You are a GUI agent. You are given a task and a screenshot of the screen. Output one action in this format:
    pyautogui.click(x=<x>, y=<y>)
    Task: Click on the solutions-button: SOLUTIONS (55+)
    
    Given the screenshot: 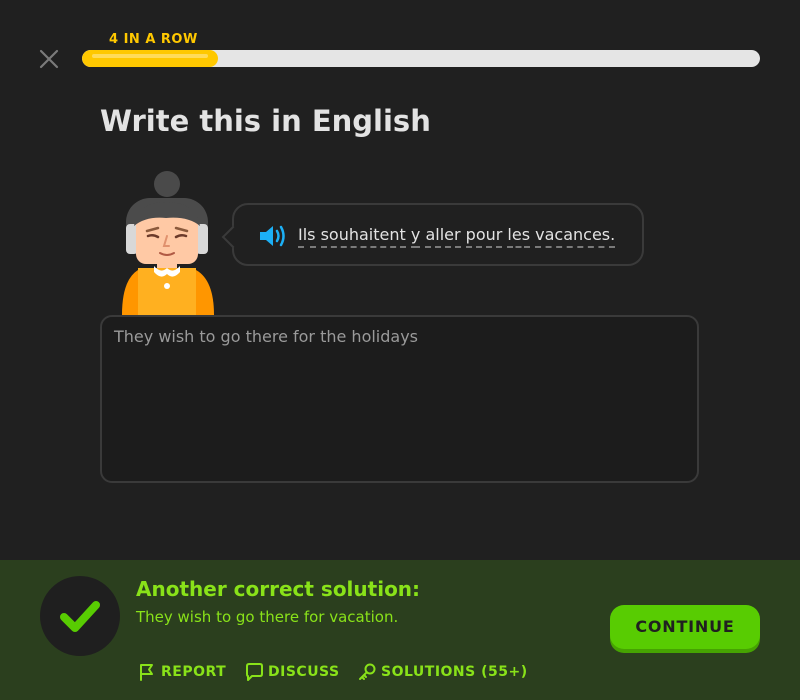 What is the action you would take?
    pyautogui.click(x=442, y=672)
    